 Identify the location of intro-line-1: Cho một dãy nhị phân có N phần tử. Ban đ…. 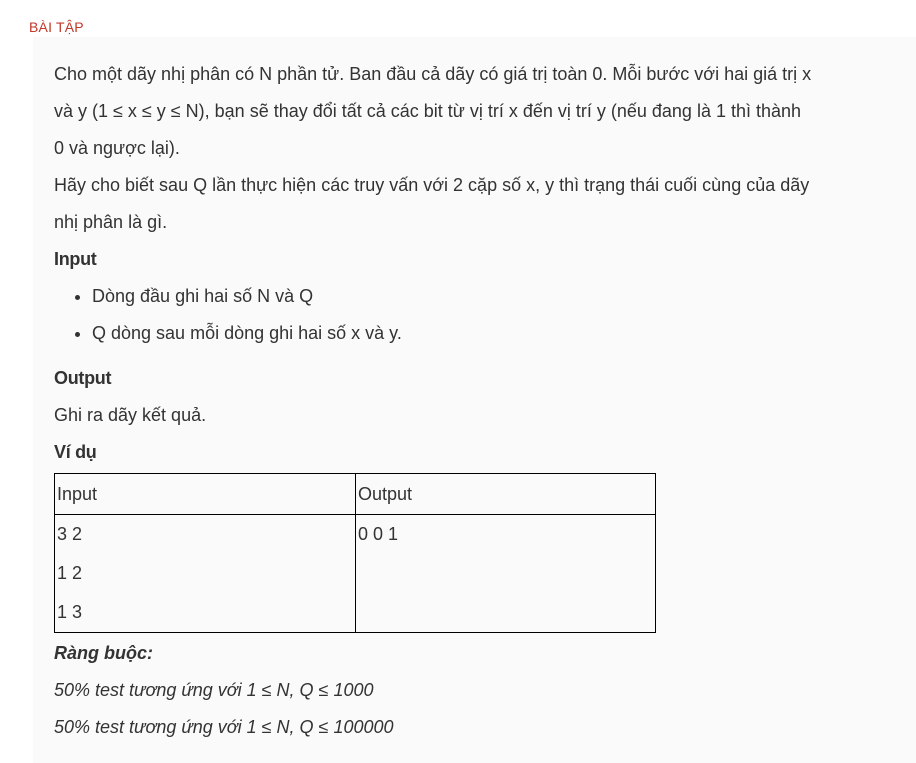
(433, 74).